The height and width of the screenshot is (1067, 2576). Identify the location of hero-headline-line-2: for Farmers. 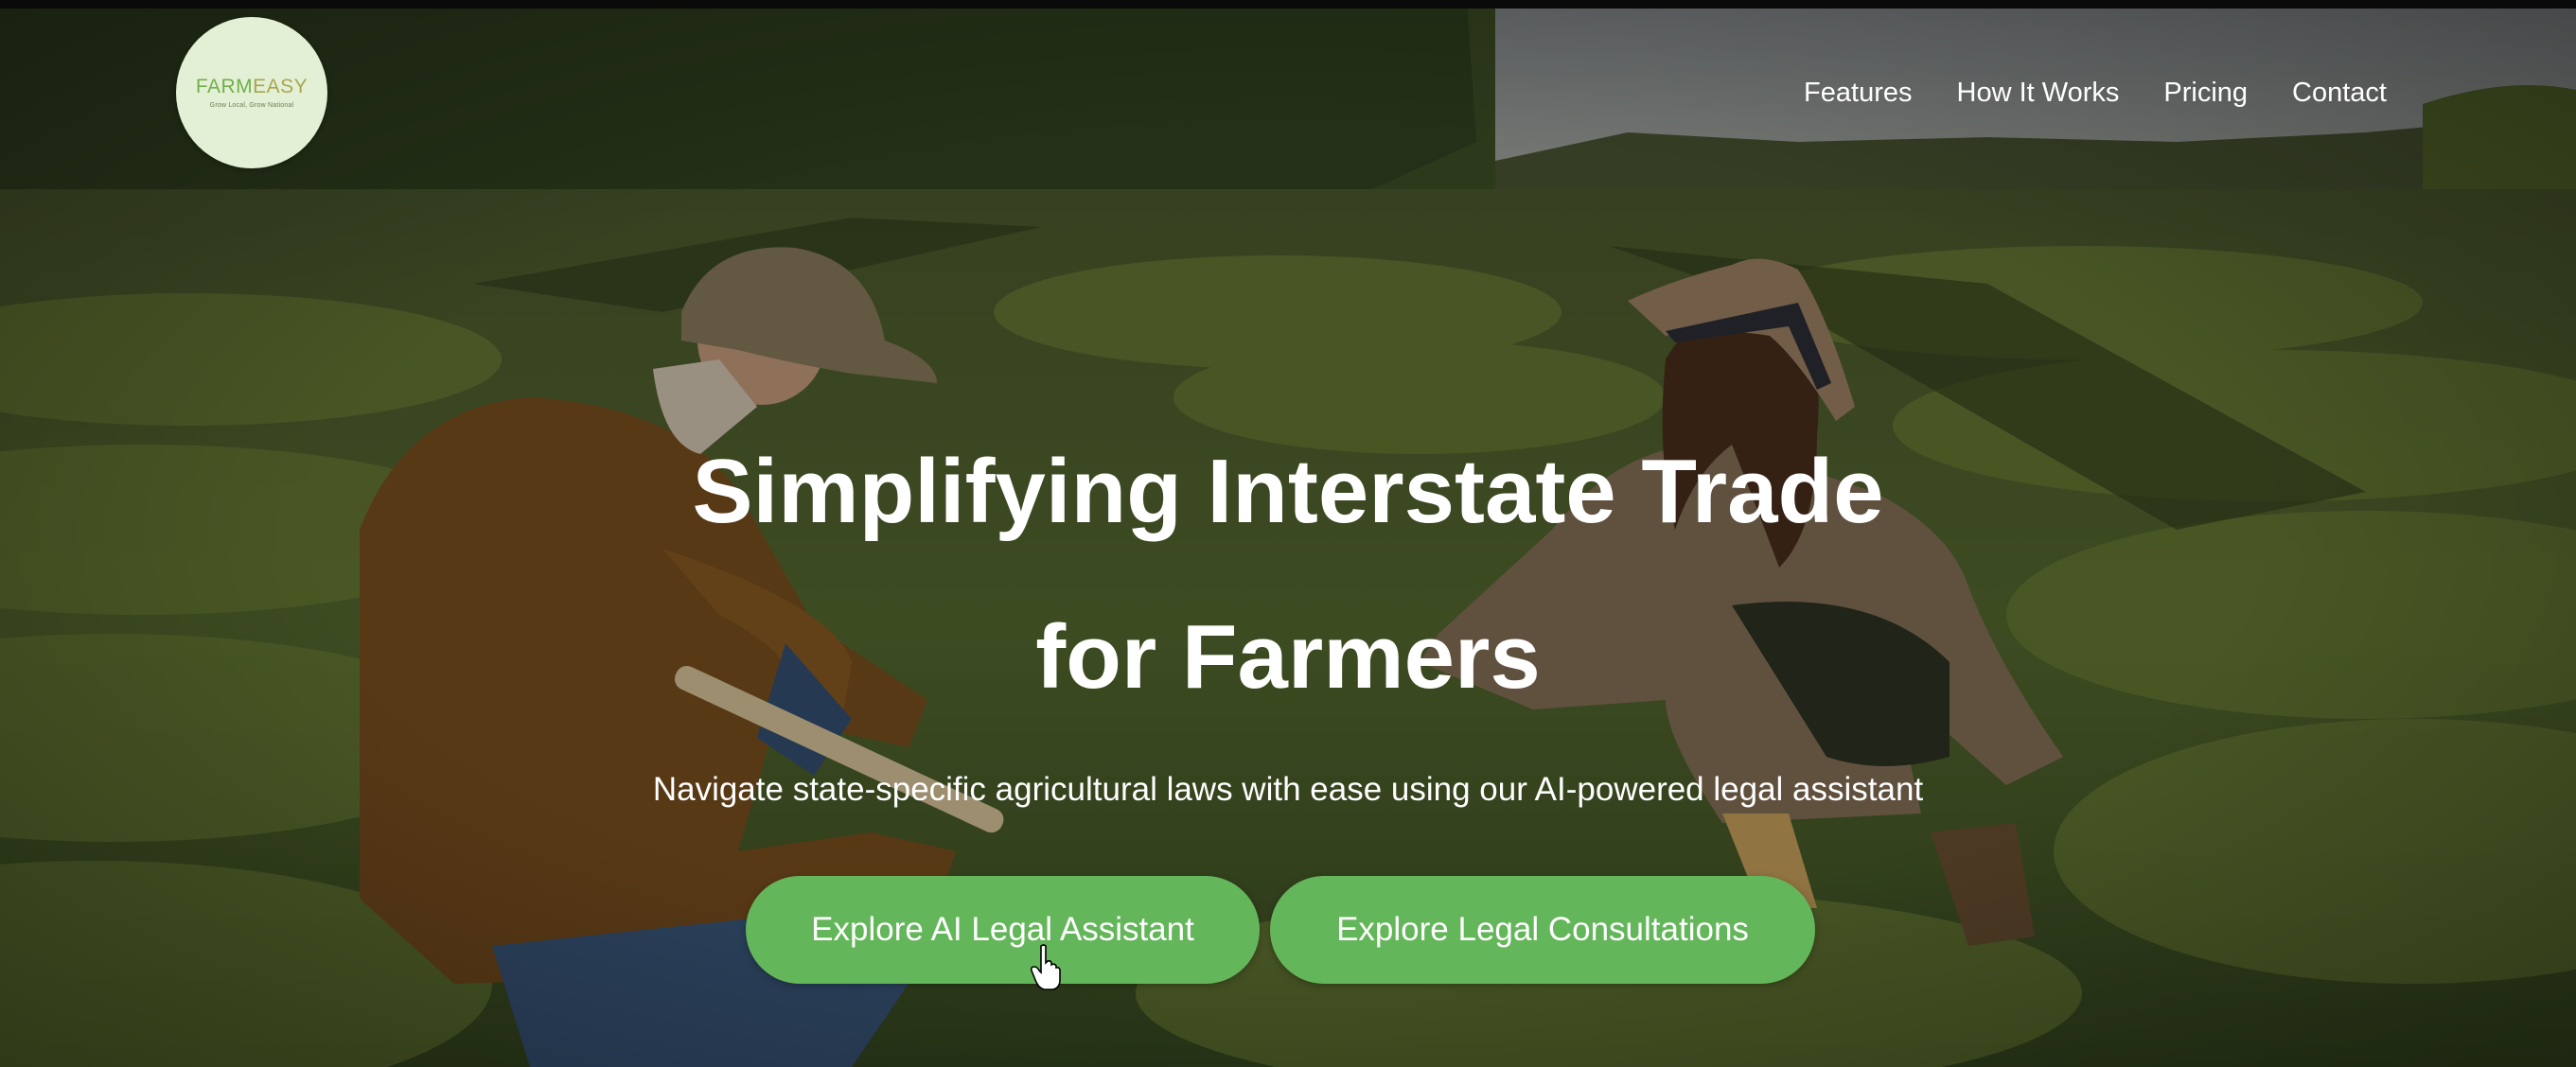
(1288, 657).